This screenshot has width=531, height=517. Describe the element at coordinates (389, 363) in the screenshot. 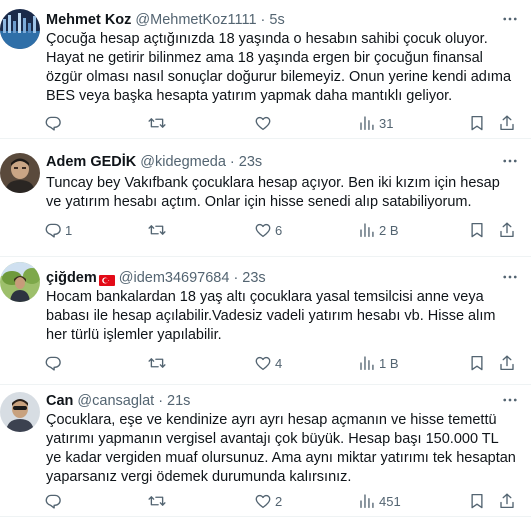

I see `view-count: 1 B` at that location.